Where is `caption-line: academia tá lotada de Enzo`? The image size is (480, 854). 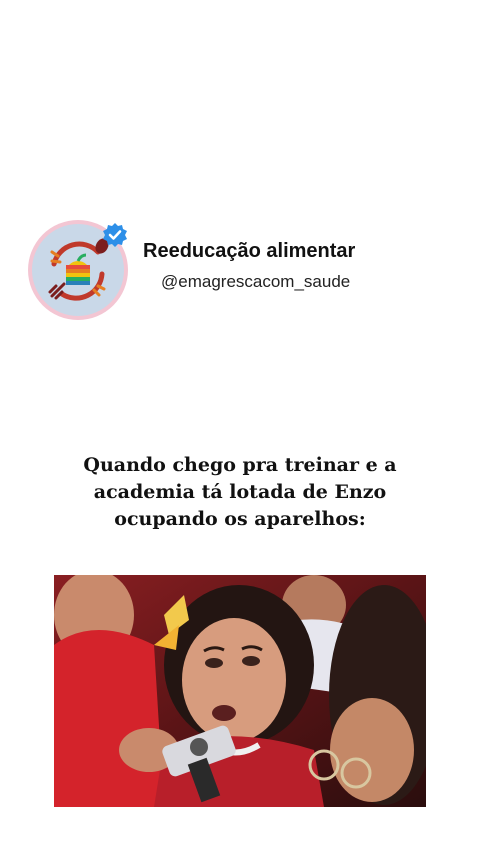 caption-line: academia tá lotada de Enzo is located at coordinates (240, 492).